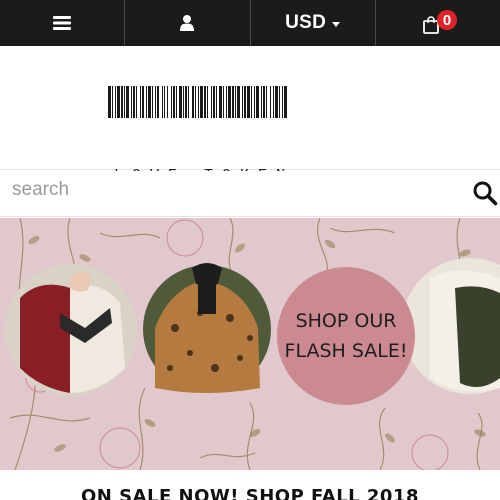 The image size is (500, 500). What do you see at coordinates (346, 351) in the screenshot?
I see `sale-line-2: FLASH SALE!` at bounding box center [346, 351].